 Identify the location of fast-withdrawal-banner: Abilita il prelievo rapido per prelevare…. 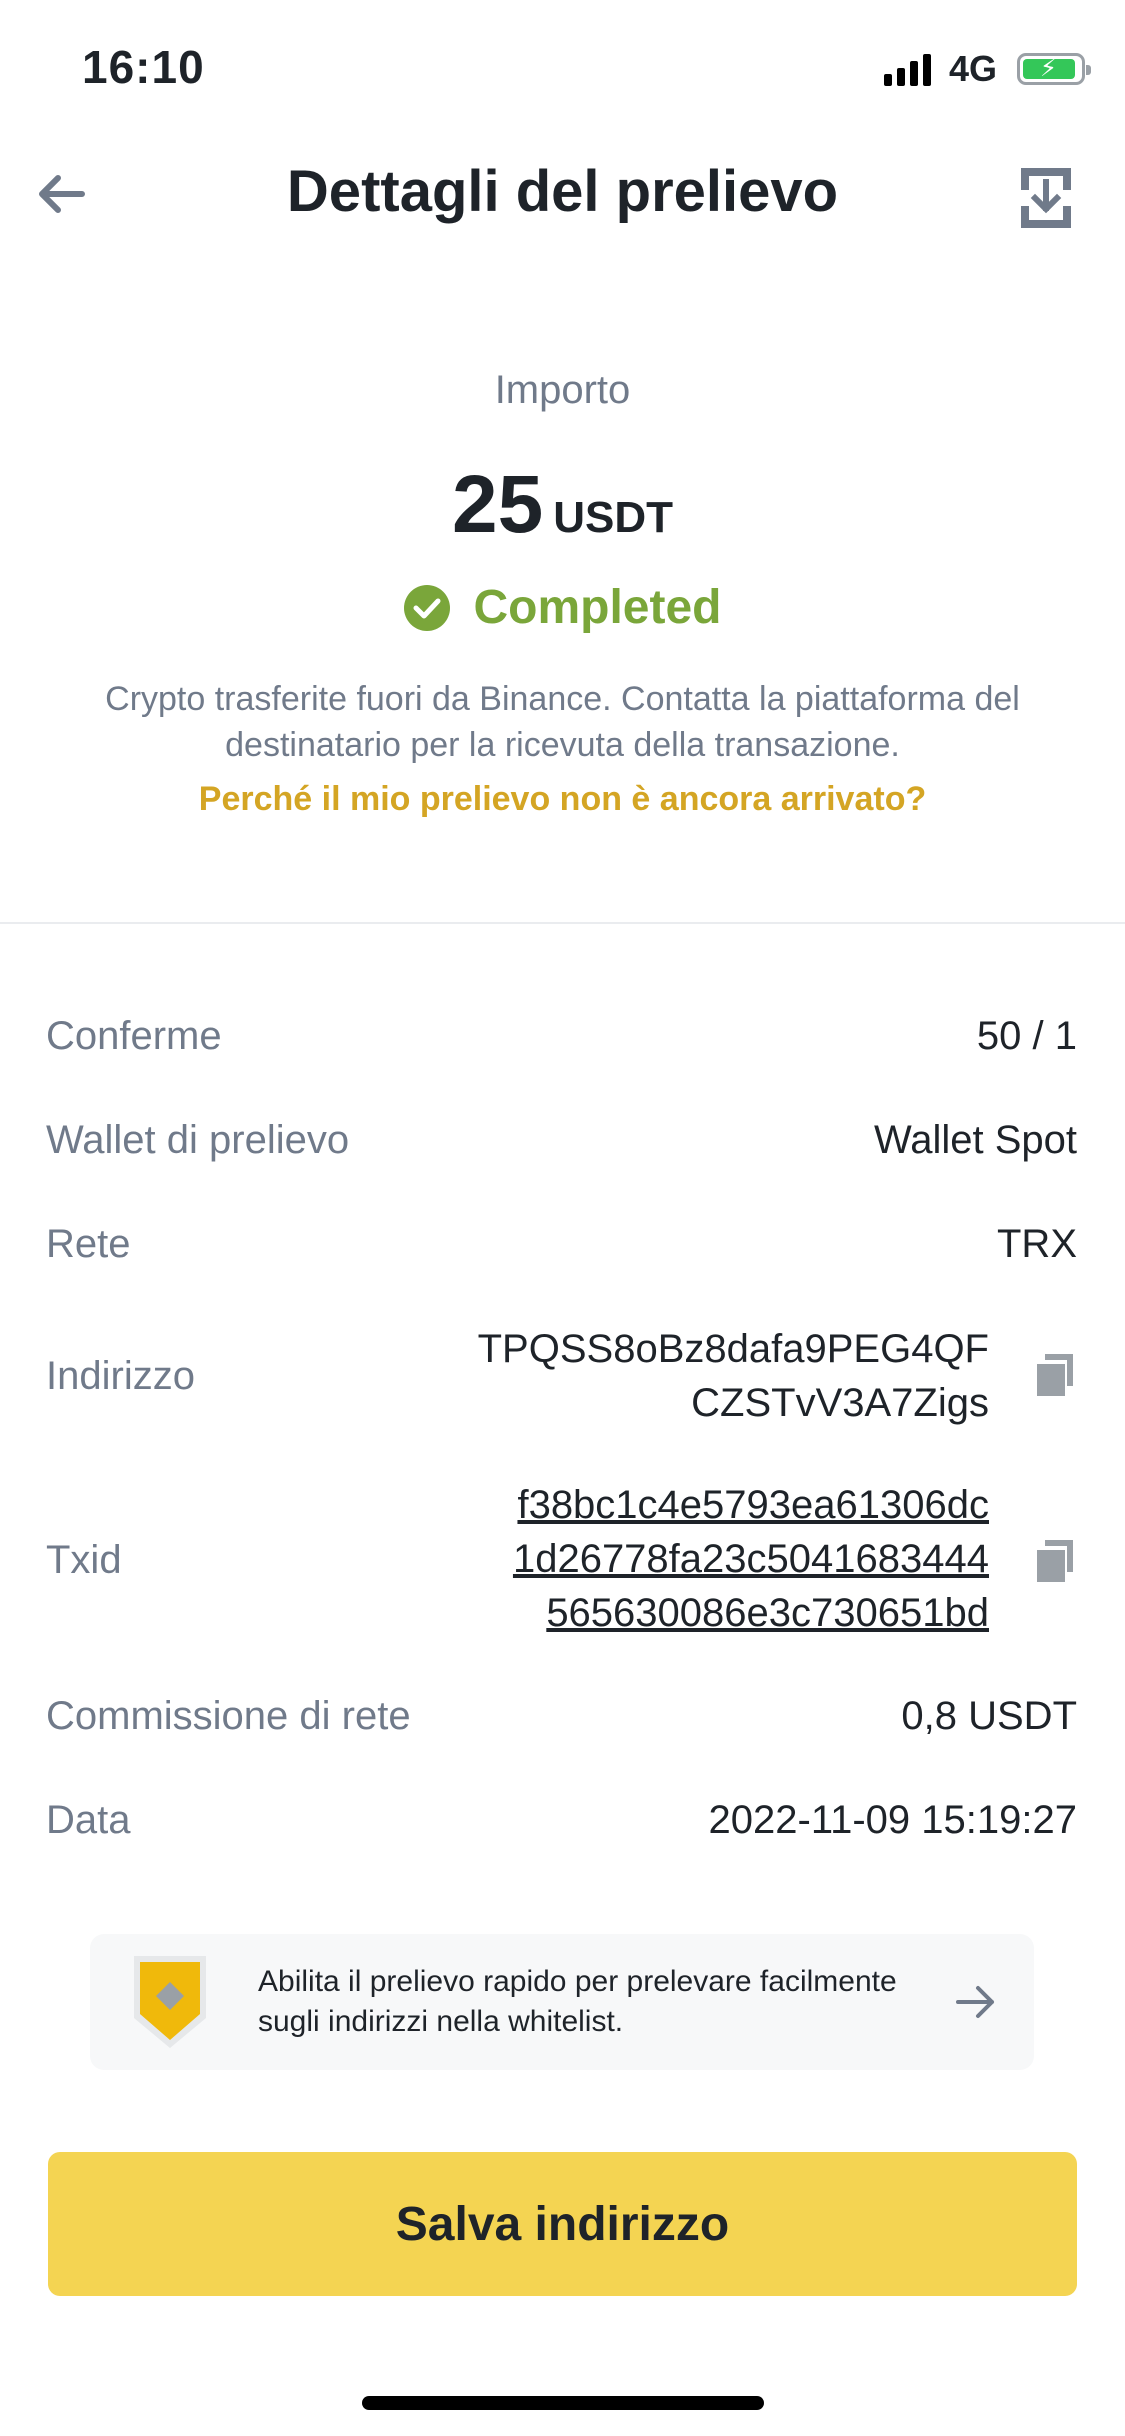
(562, 2002).